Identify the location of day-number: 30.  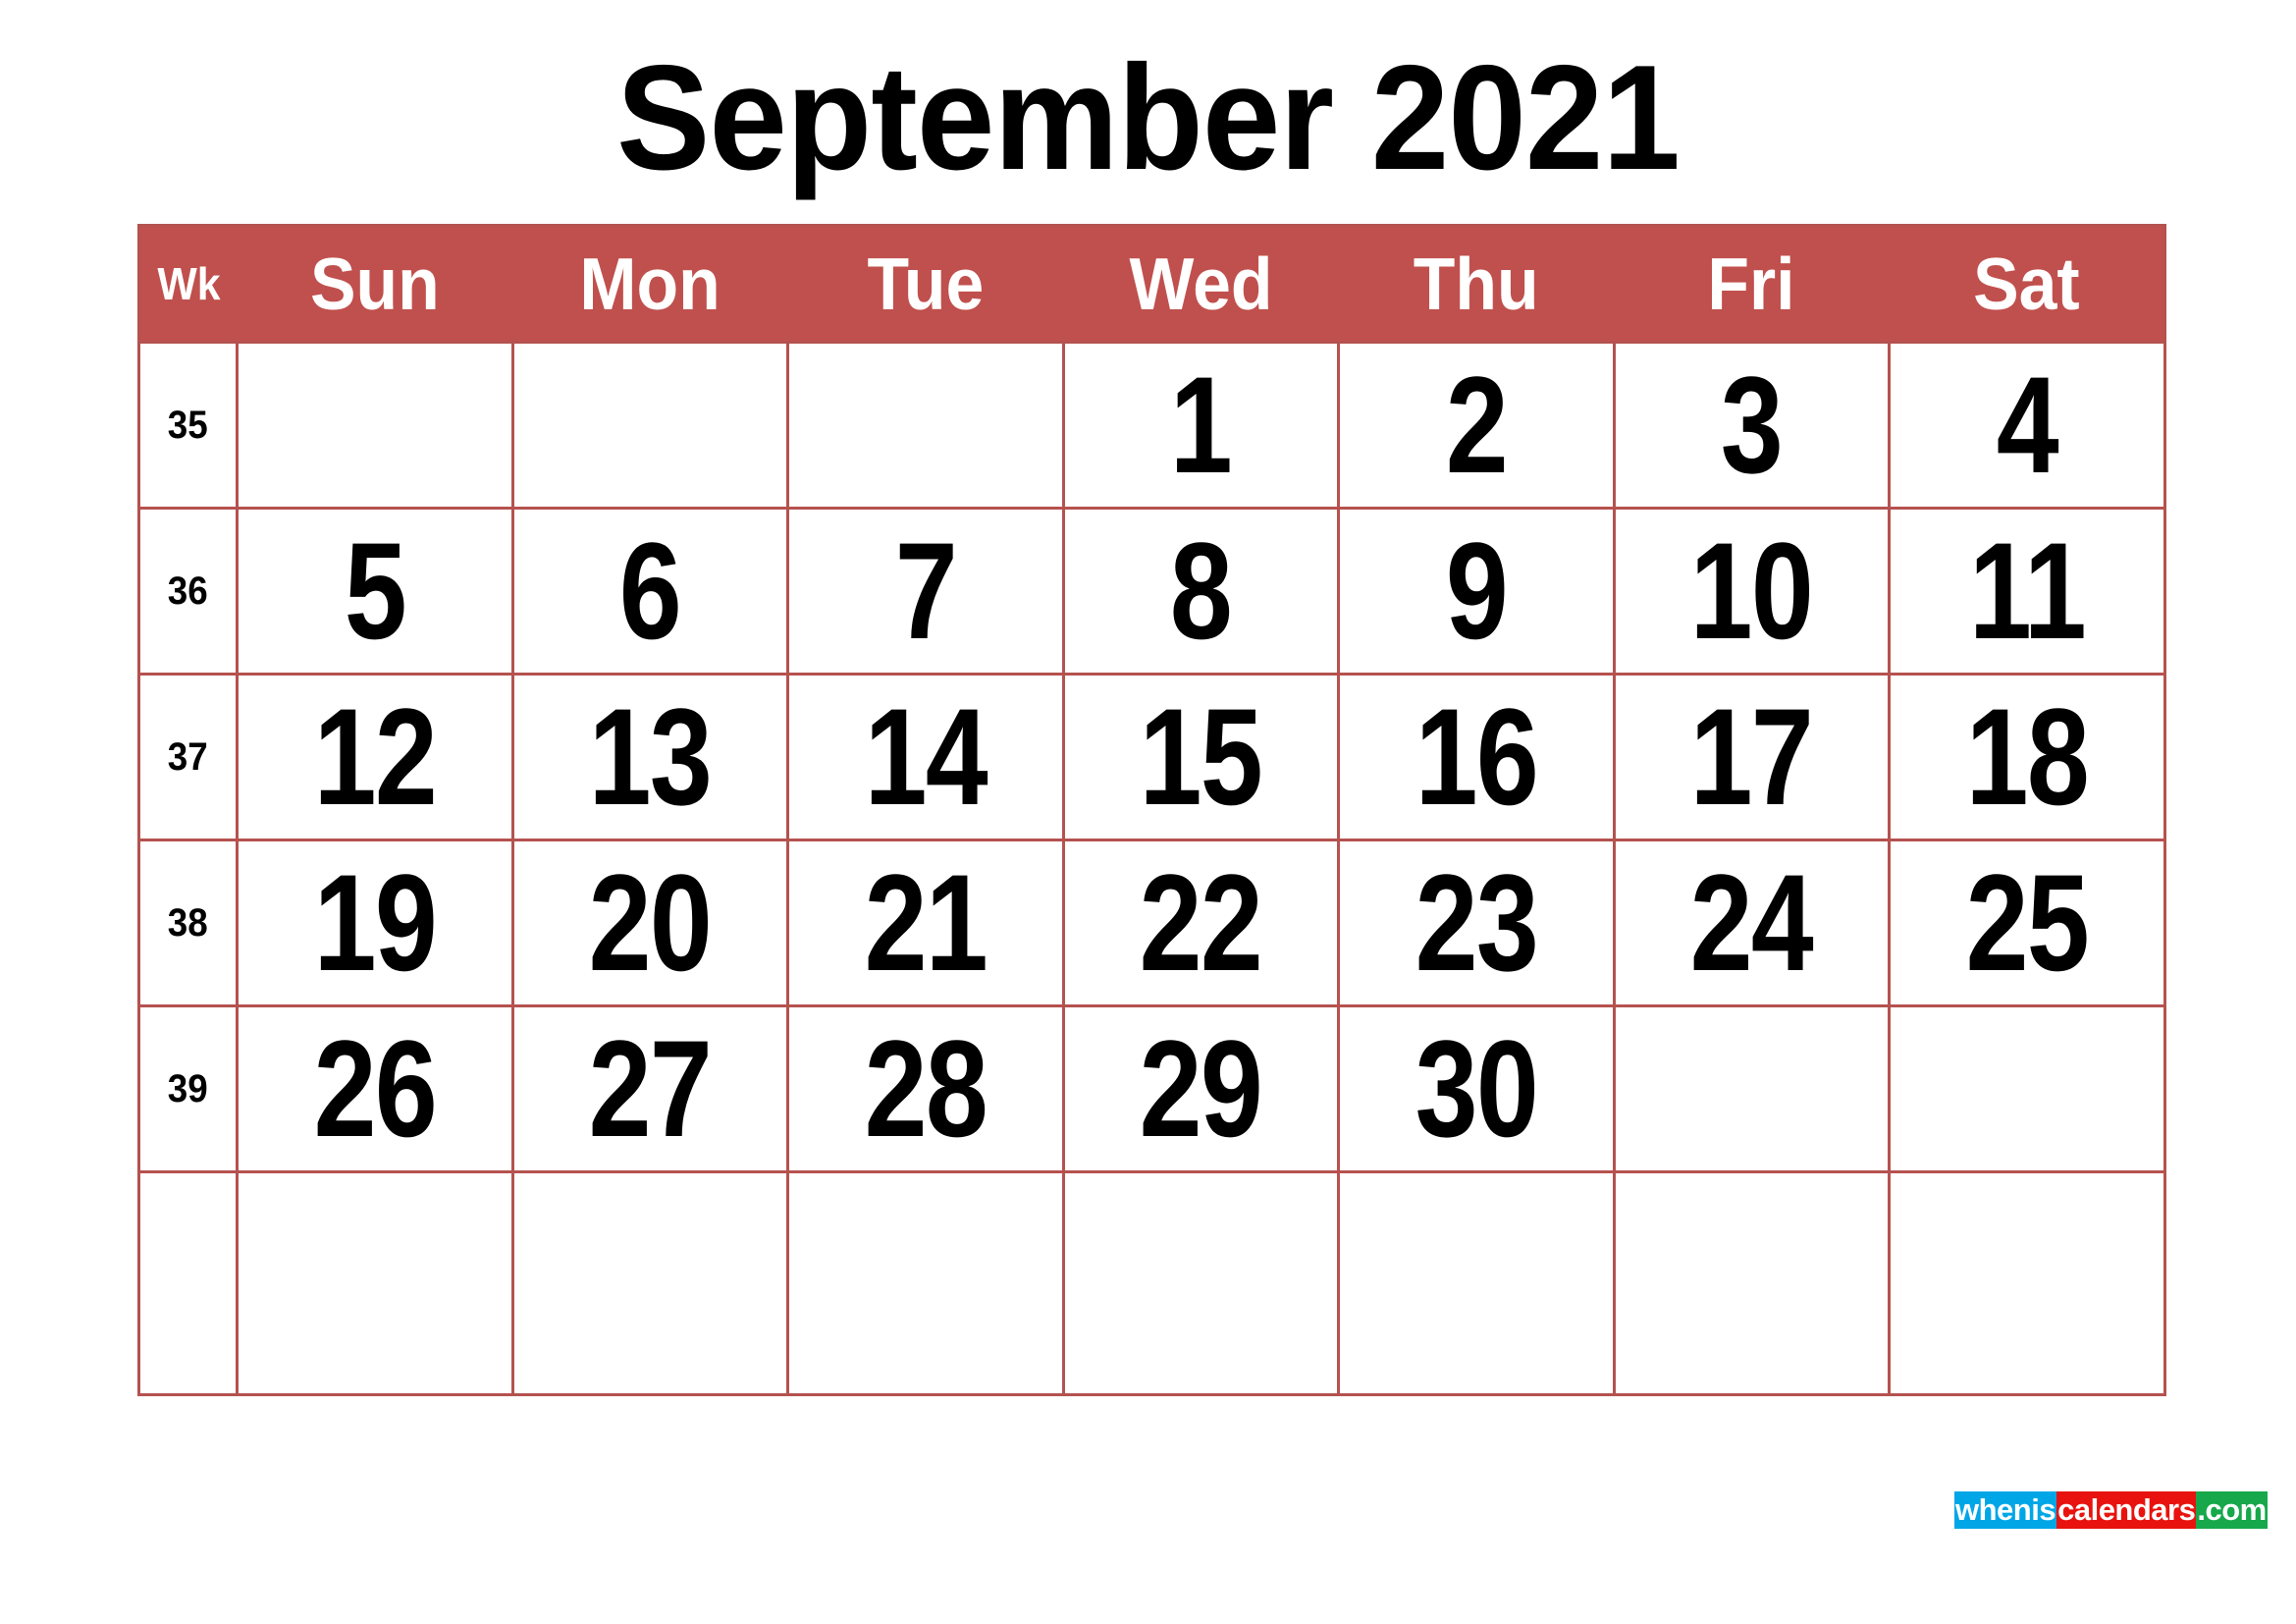
(1477, 1088).